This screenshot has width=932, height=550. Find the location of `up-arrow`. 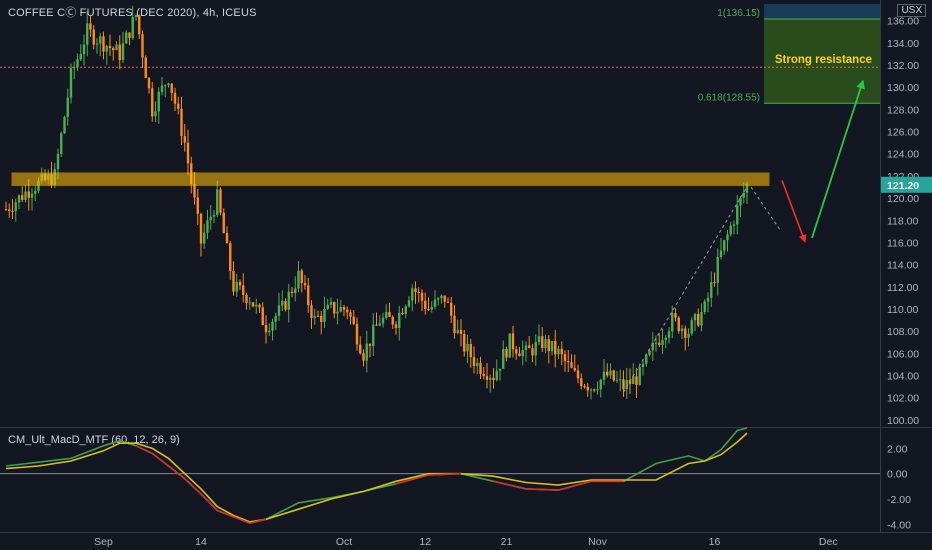

up-arrow is located at coordinates (838, 159).